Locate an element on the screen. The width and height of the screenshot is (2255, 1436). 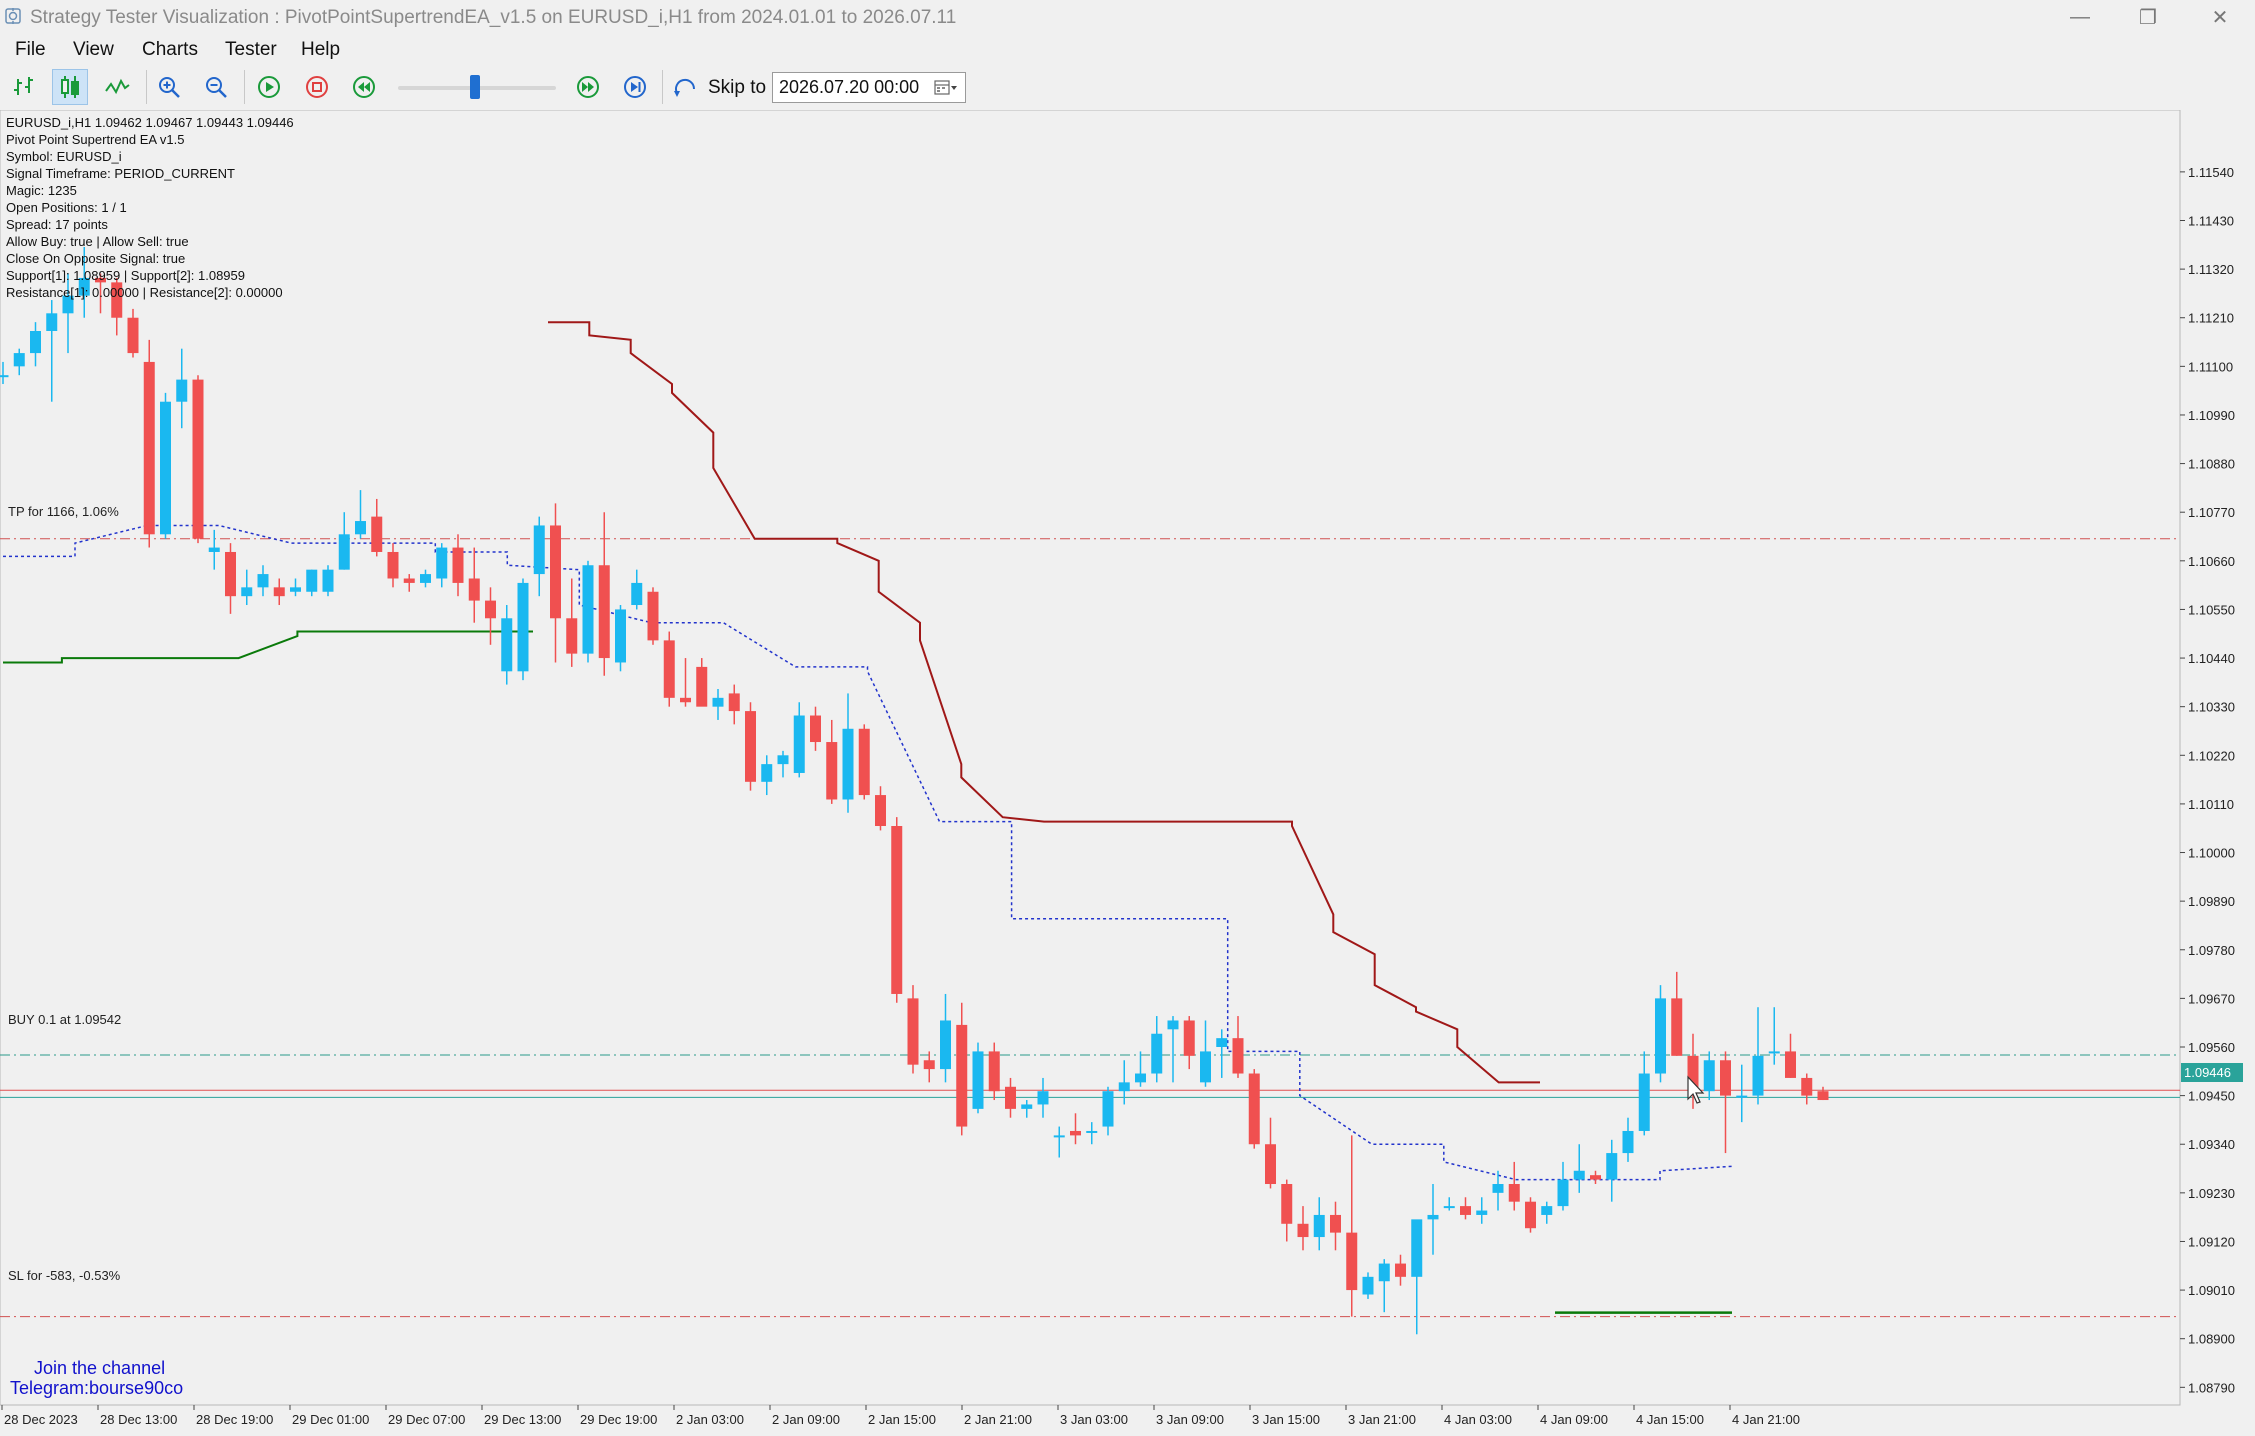
current-price-tag: 1.09446 is located at coordinates (2212, 1072).